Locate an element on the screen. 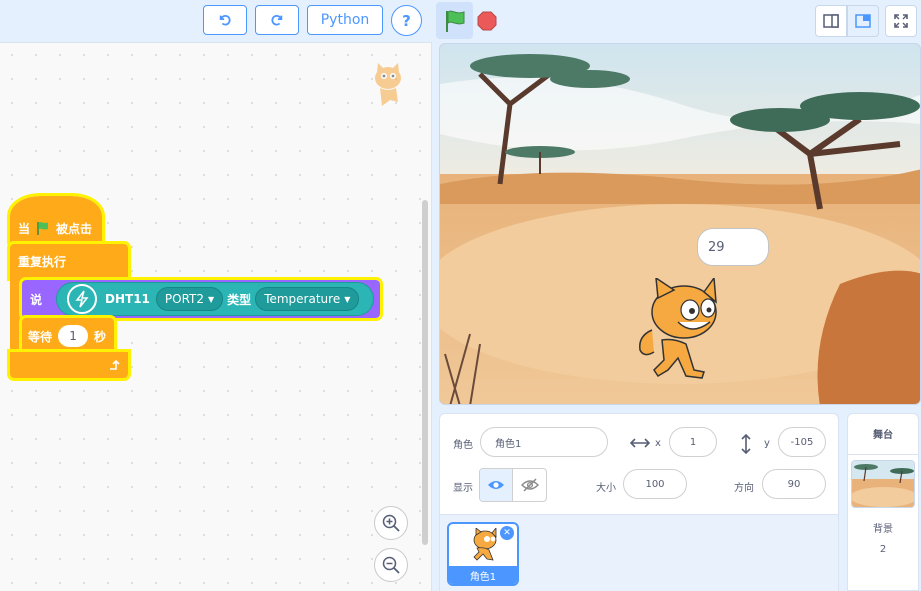  sprite-name-input: 角色1 is located at coordinates (544, 442).